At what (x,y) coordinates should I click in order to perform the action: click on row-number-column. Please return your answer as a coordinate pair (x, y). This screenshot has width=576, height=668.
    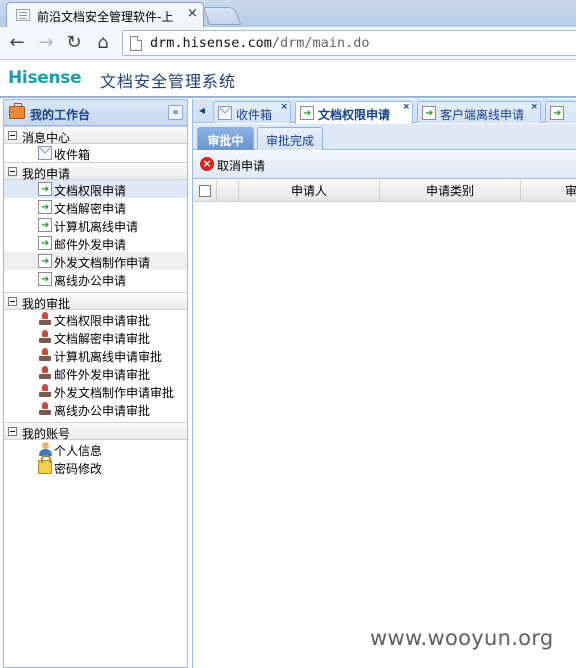
    Looking at the image, I should click on (228, 191).